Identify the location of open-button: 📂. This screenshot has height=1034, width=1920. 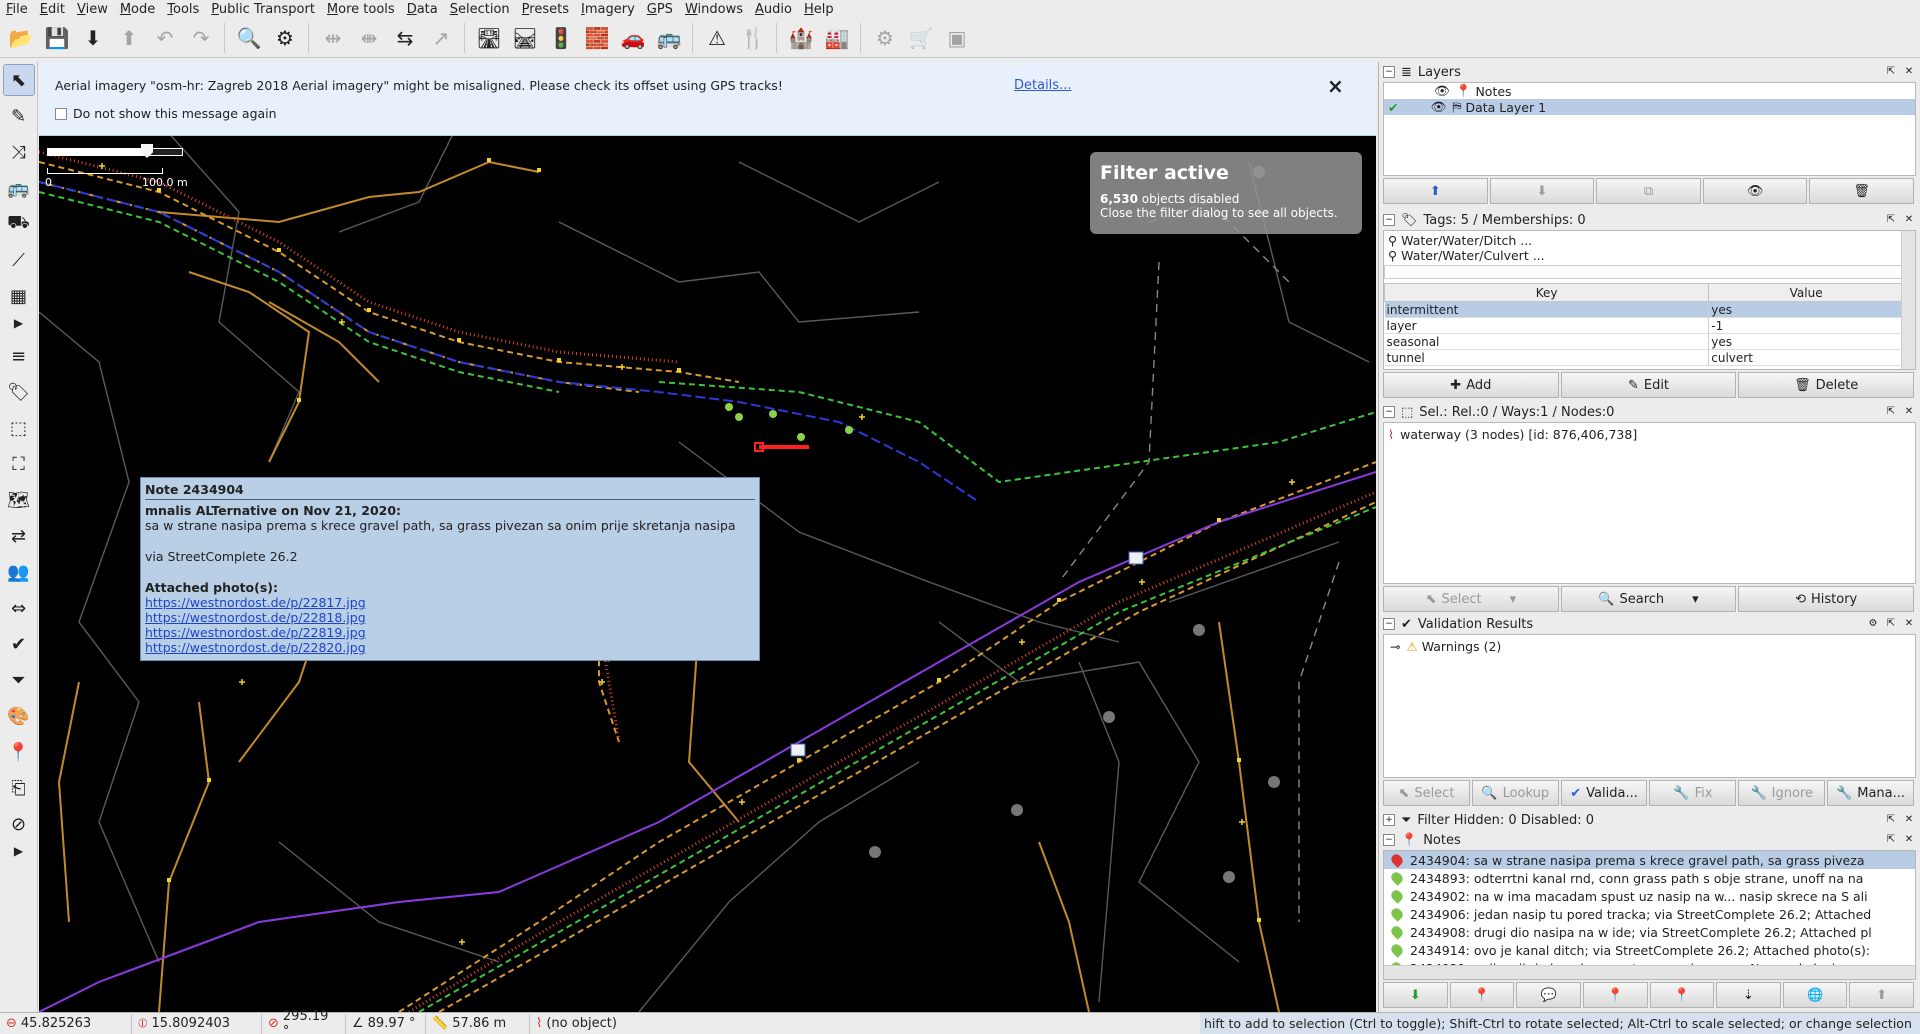
(21, 38).